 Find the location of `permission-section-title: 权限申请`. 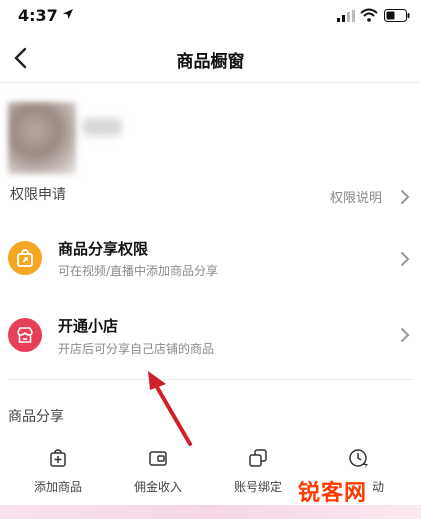

permission-section-title: 权限申请 is located at coordinates (38, 195).